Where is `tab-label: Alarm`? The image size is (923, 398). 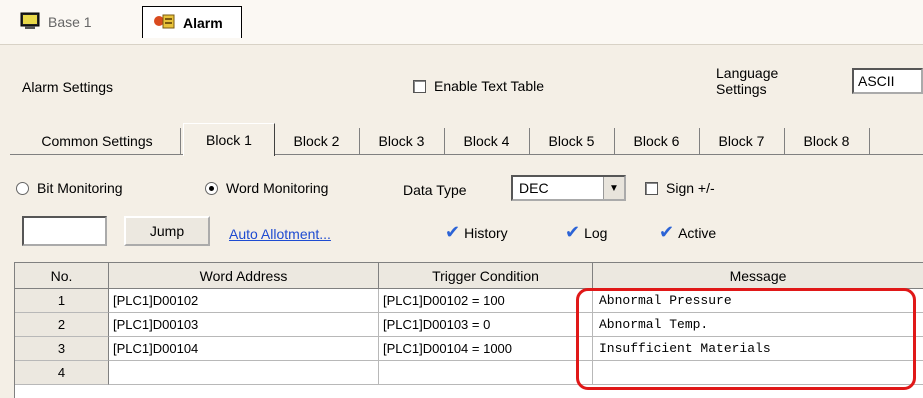 tab-label: Alarm is located at coordinates (203, 22).